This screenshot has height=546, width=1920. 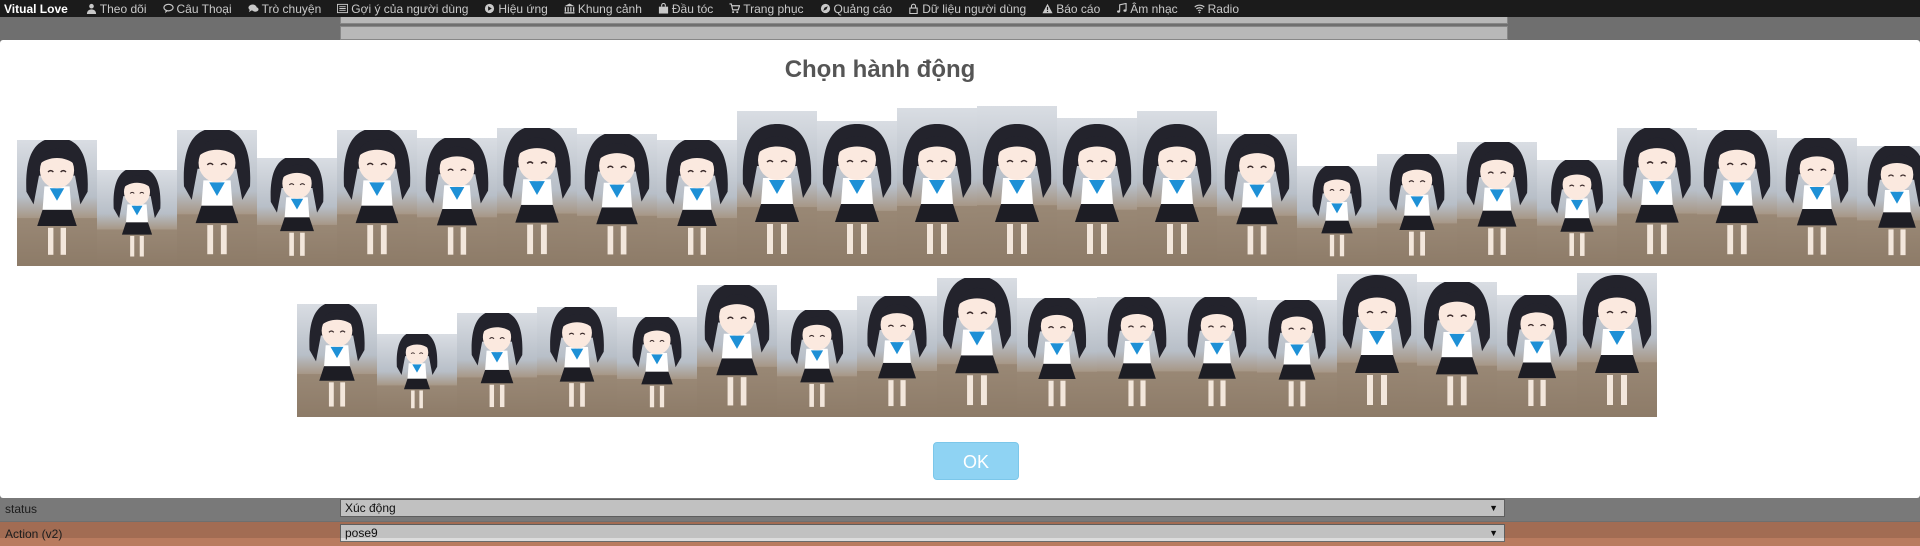 What do you see at coordinates (291, 8) in the screenshot?
I see `nav-label: Trò chuyện` at bounding box center [291, 8].